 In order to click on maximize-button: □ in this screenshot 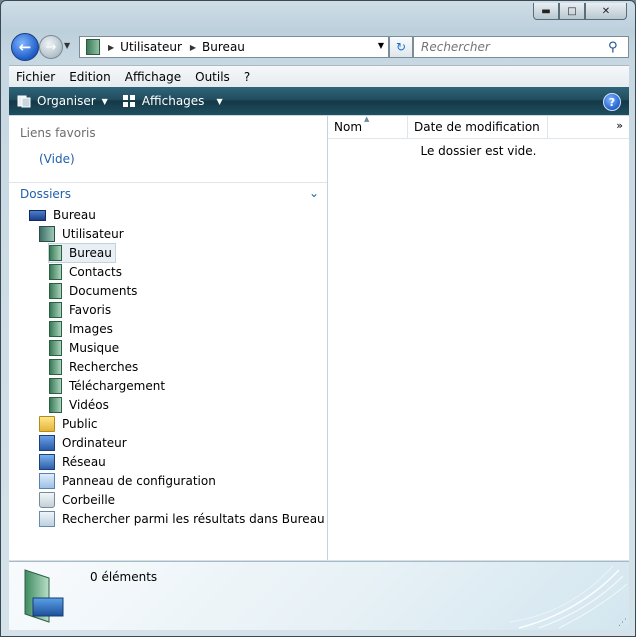, I will do `click(572, 11)`.